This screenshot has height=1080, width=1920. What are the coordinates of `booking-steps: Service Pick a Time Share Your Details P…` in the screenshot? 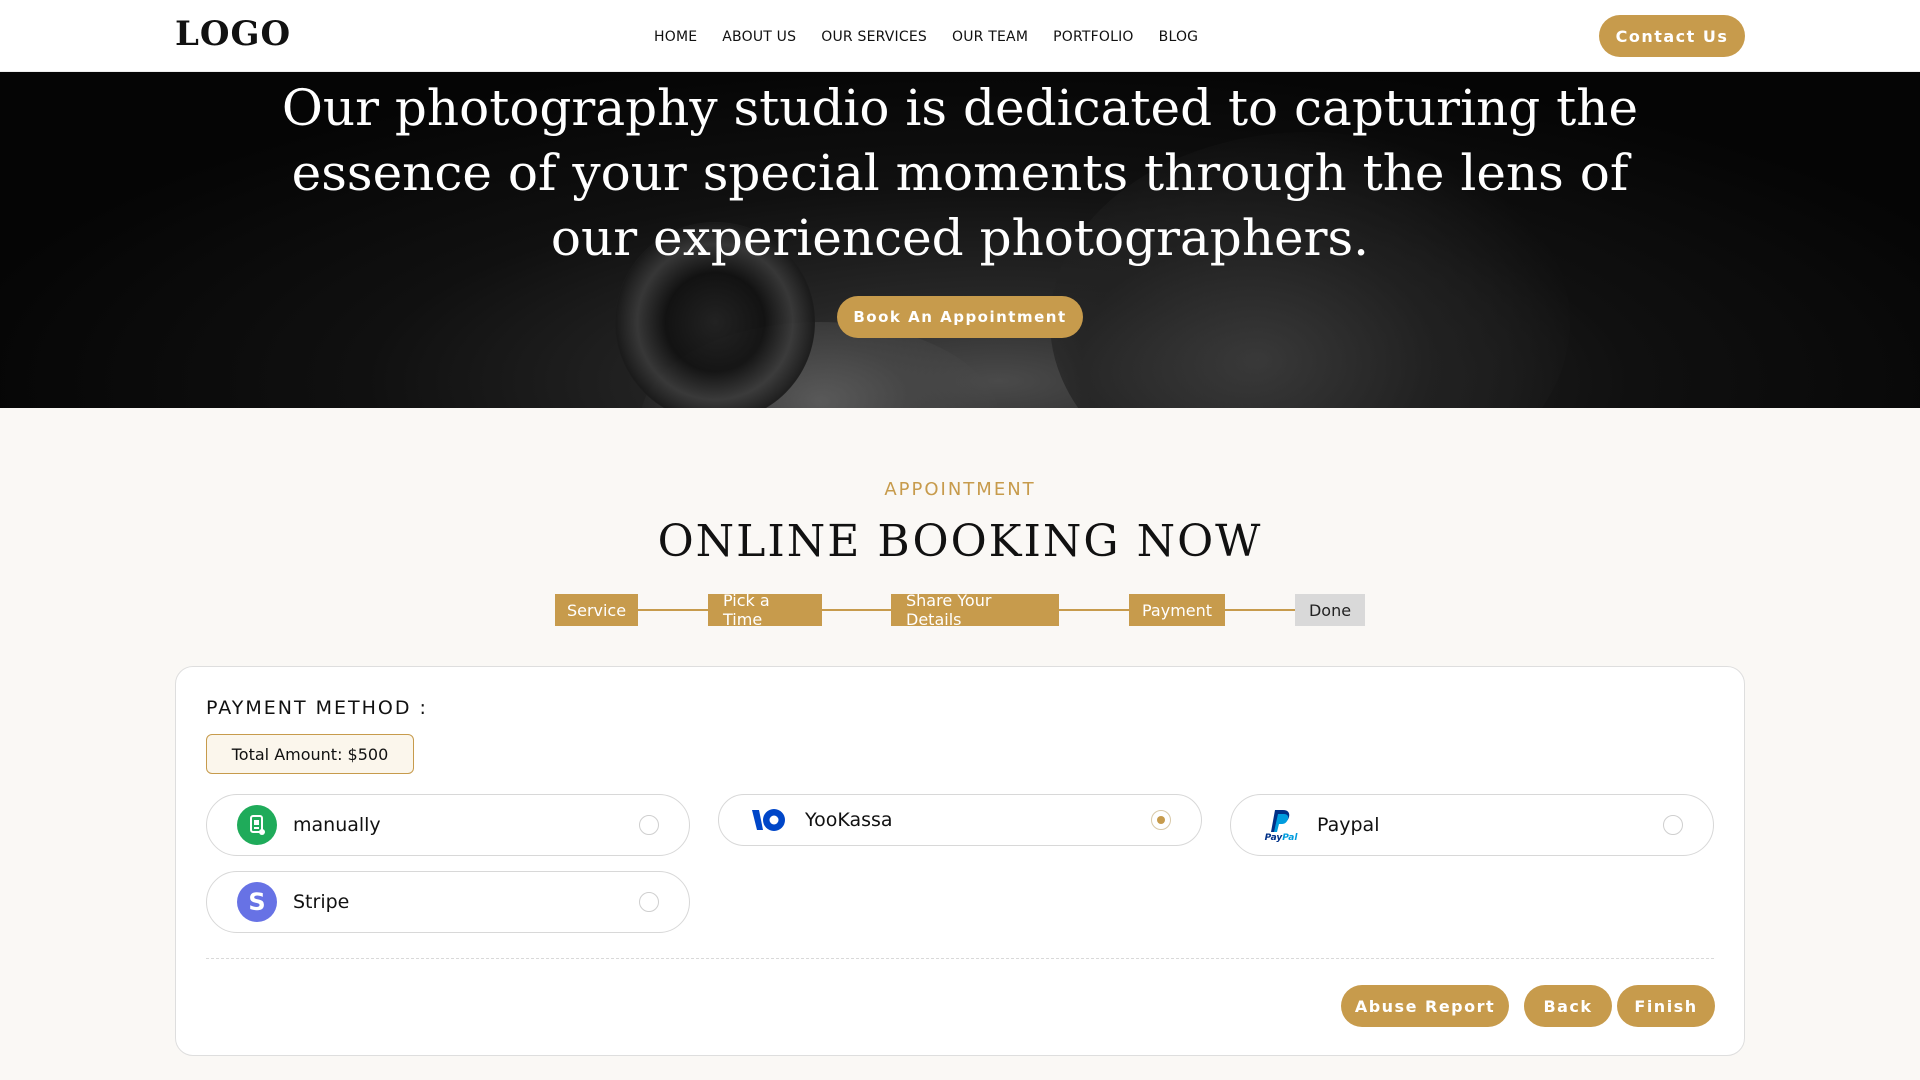 It's located at (960, 610).